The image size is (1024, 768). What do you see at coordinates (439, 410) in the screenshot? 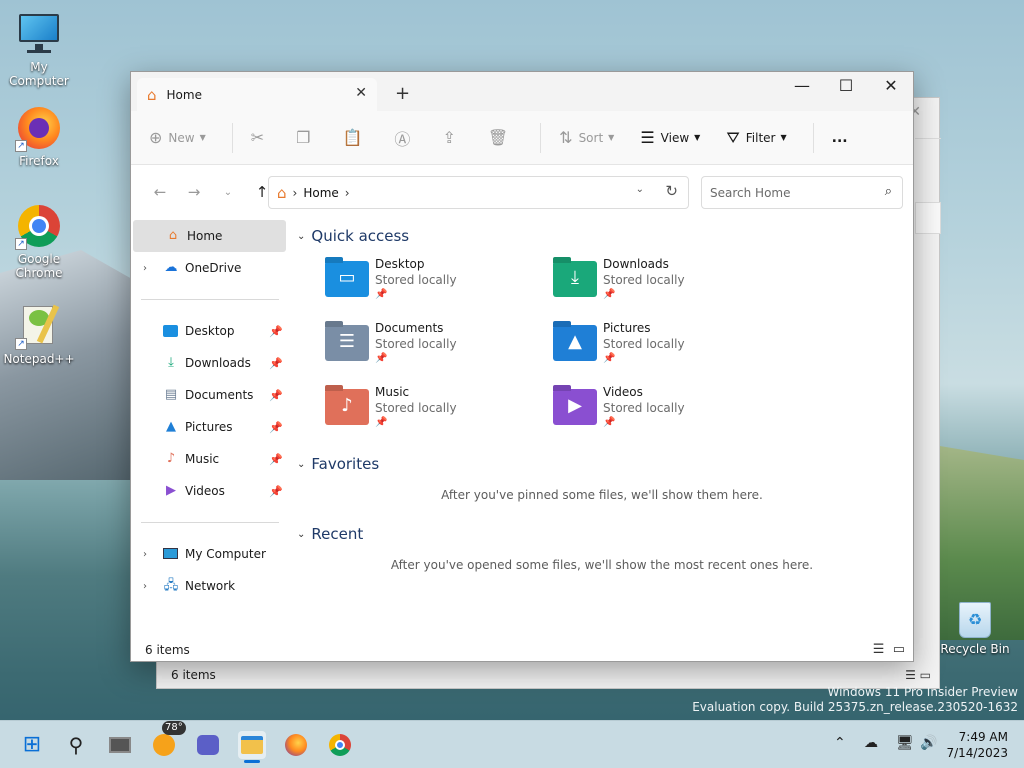
I see `quick-access-item: ♪ Music Stored locally 📌` at bounding box center [439, 410].